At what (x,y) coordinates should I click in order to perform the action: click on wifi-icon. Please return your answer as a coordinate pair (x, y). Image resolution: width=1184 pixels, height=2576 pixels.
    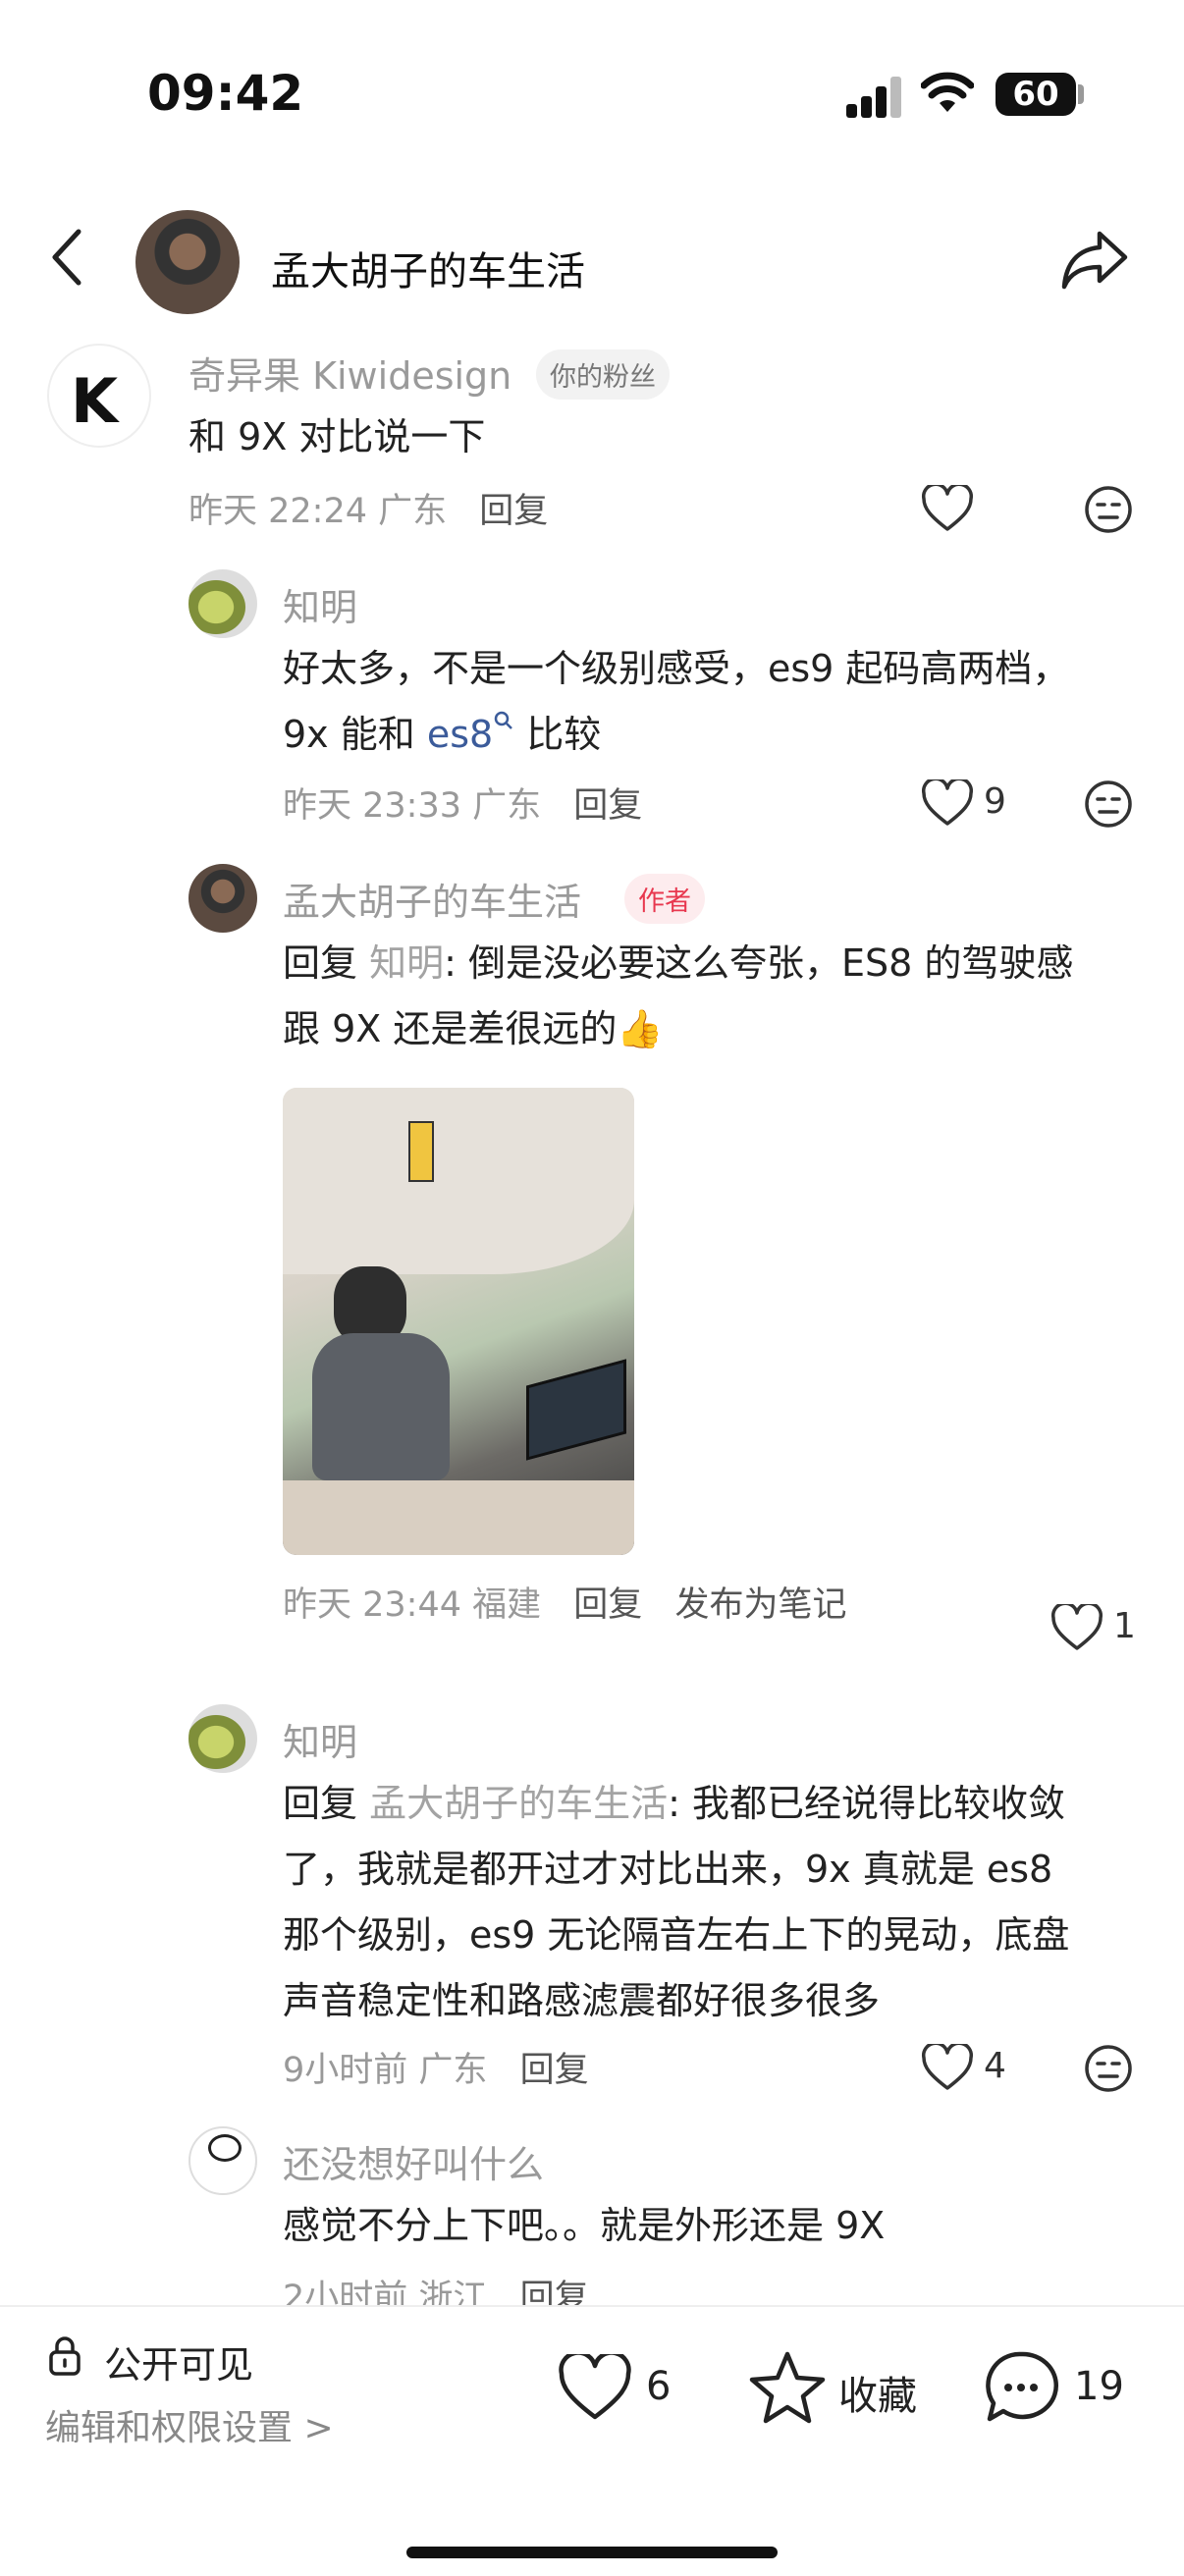
    Looking at the image, I should click on (947, 92).